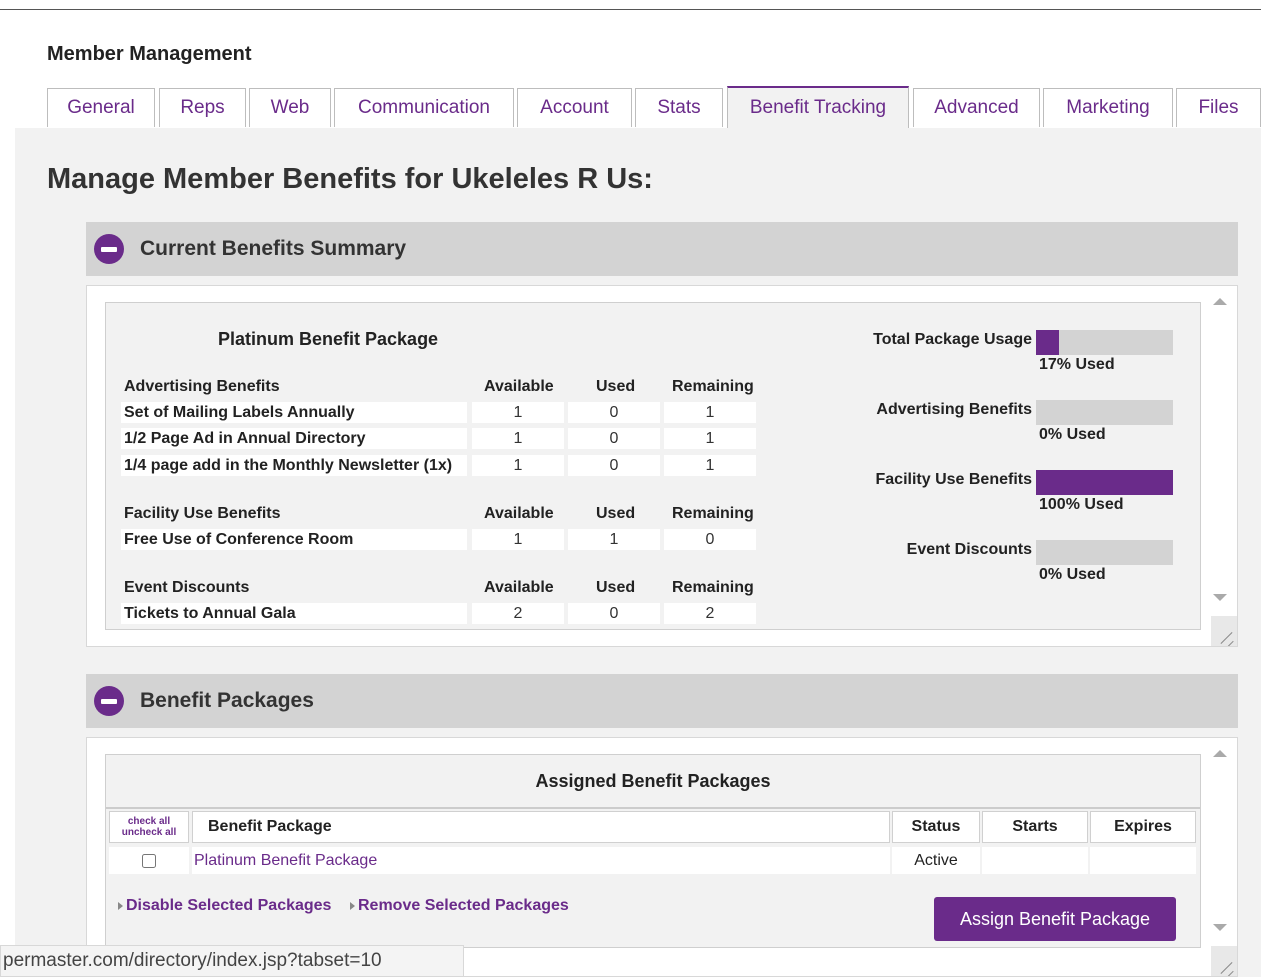  I want to click on group-name: Advertising Benefits, so click(202, 386).